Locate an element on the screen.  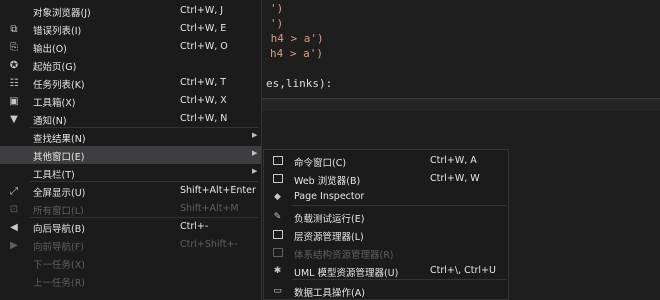
submenu-item-label: Page Inspector is located at coordinates (329, 196).